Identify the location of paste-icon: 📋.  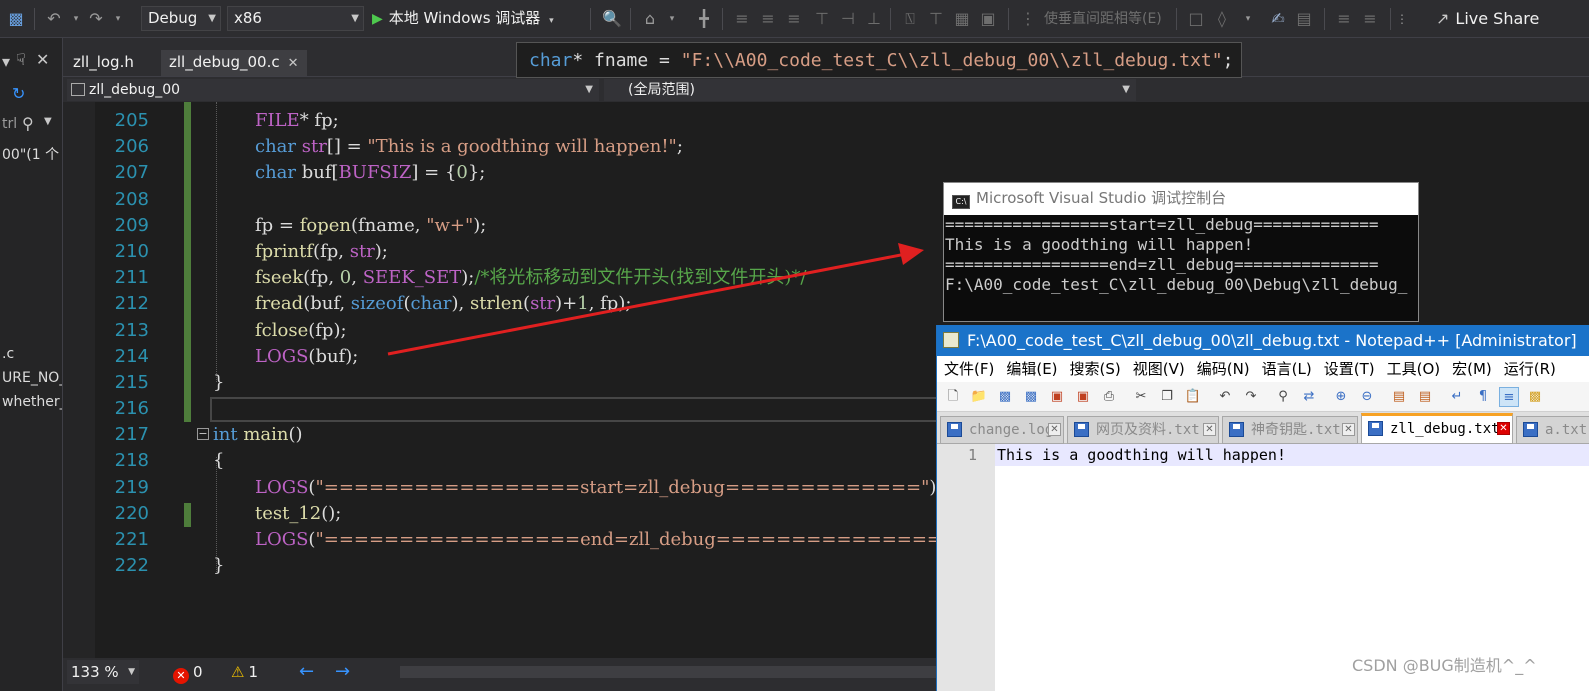
(1193, 397).